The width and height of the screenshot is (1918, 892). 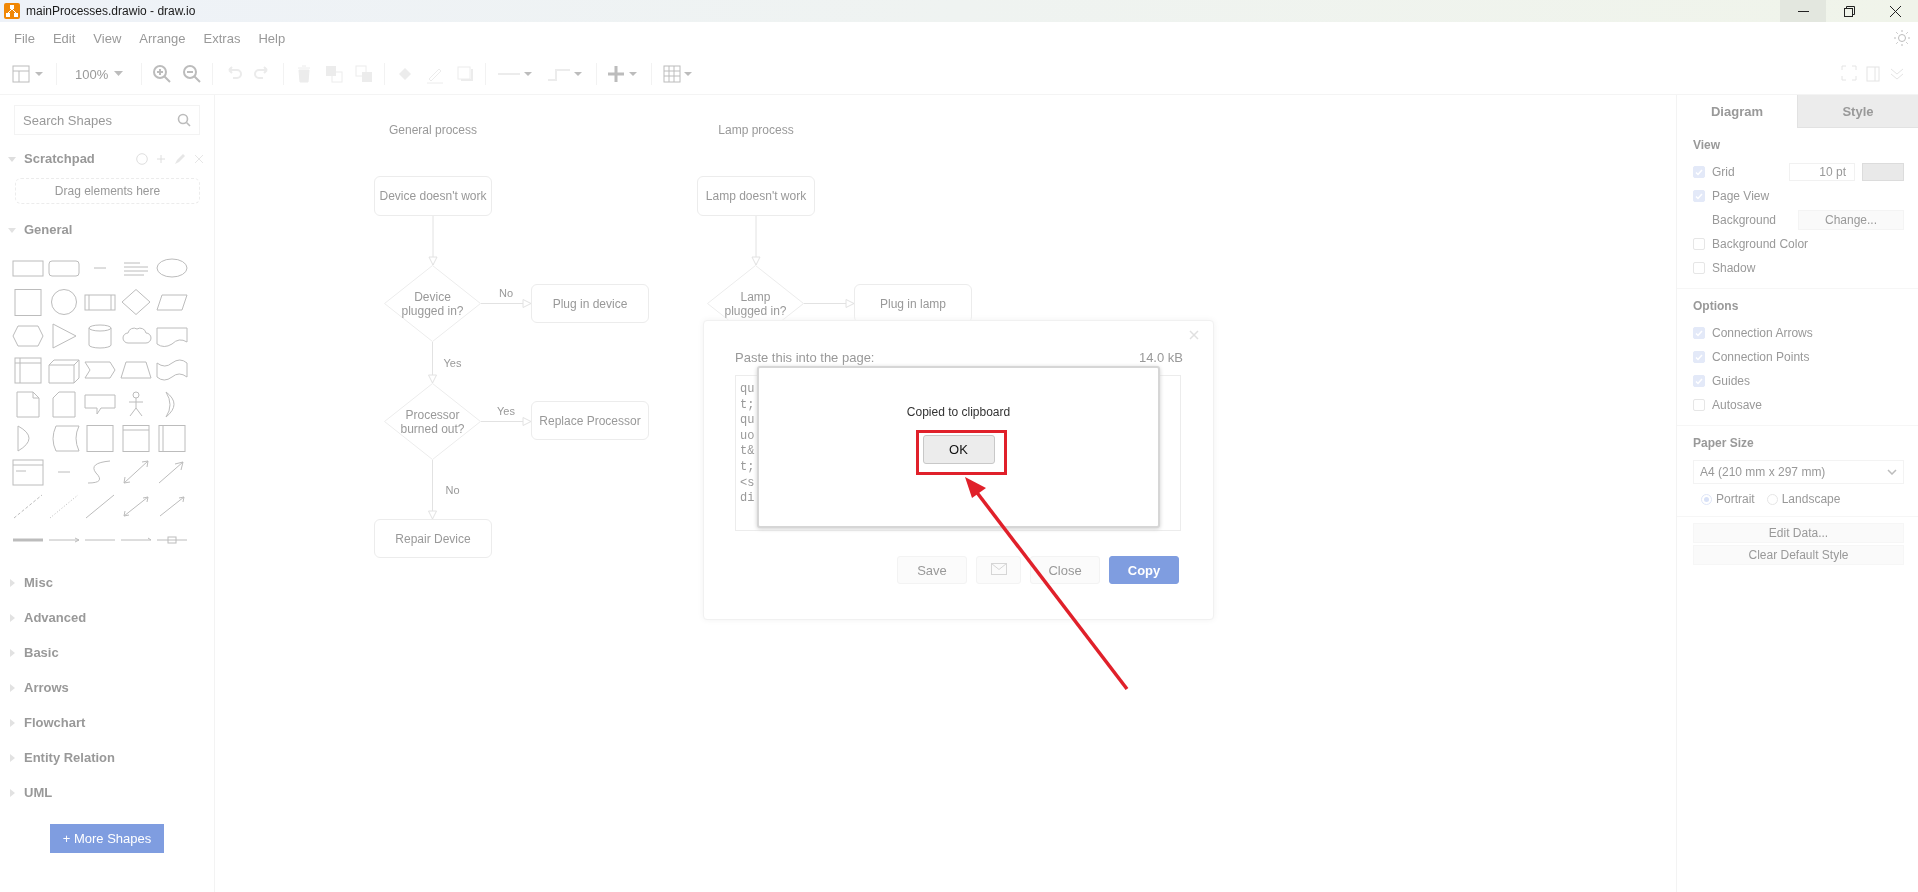 I want to click on radio-label: Portrait, so click(x=1735, y=499).